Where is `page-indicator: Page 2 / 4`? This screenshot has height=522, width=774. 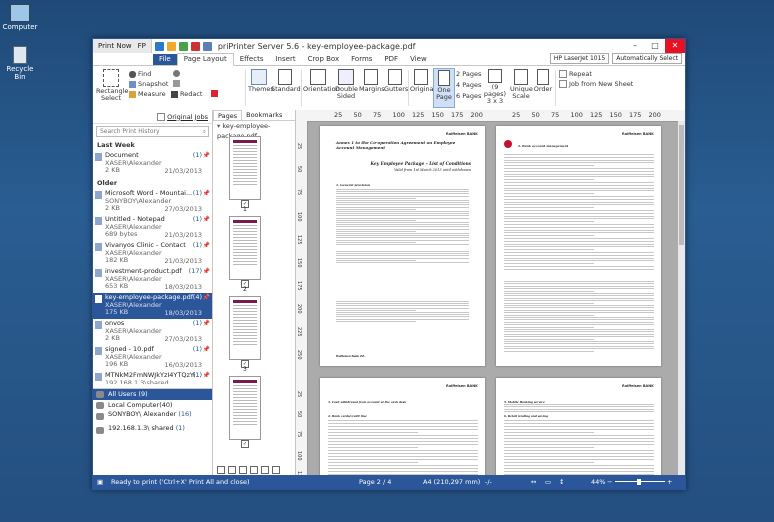 page-indicator: Page 2 / 4 is located at coordinates (375, 482).